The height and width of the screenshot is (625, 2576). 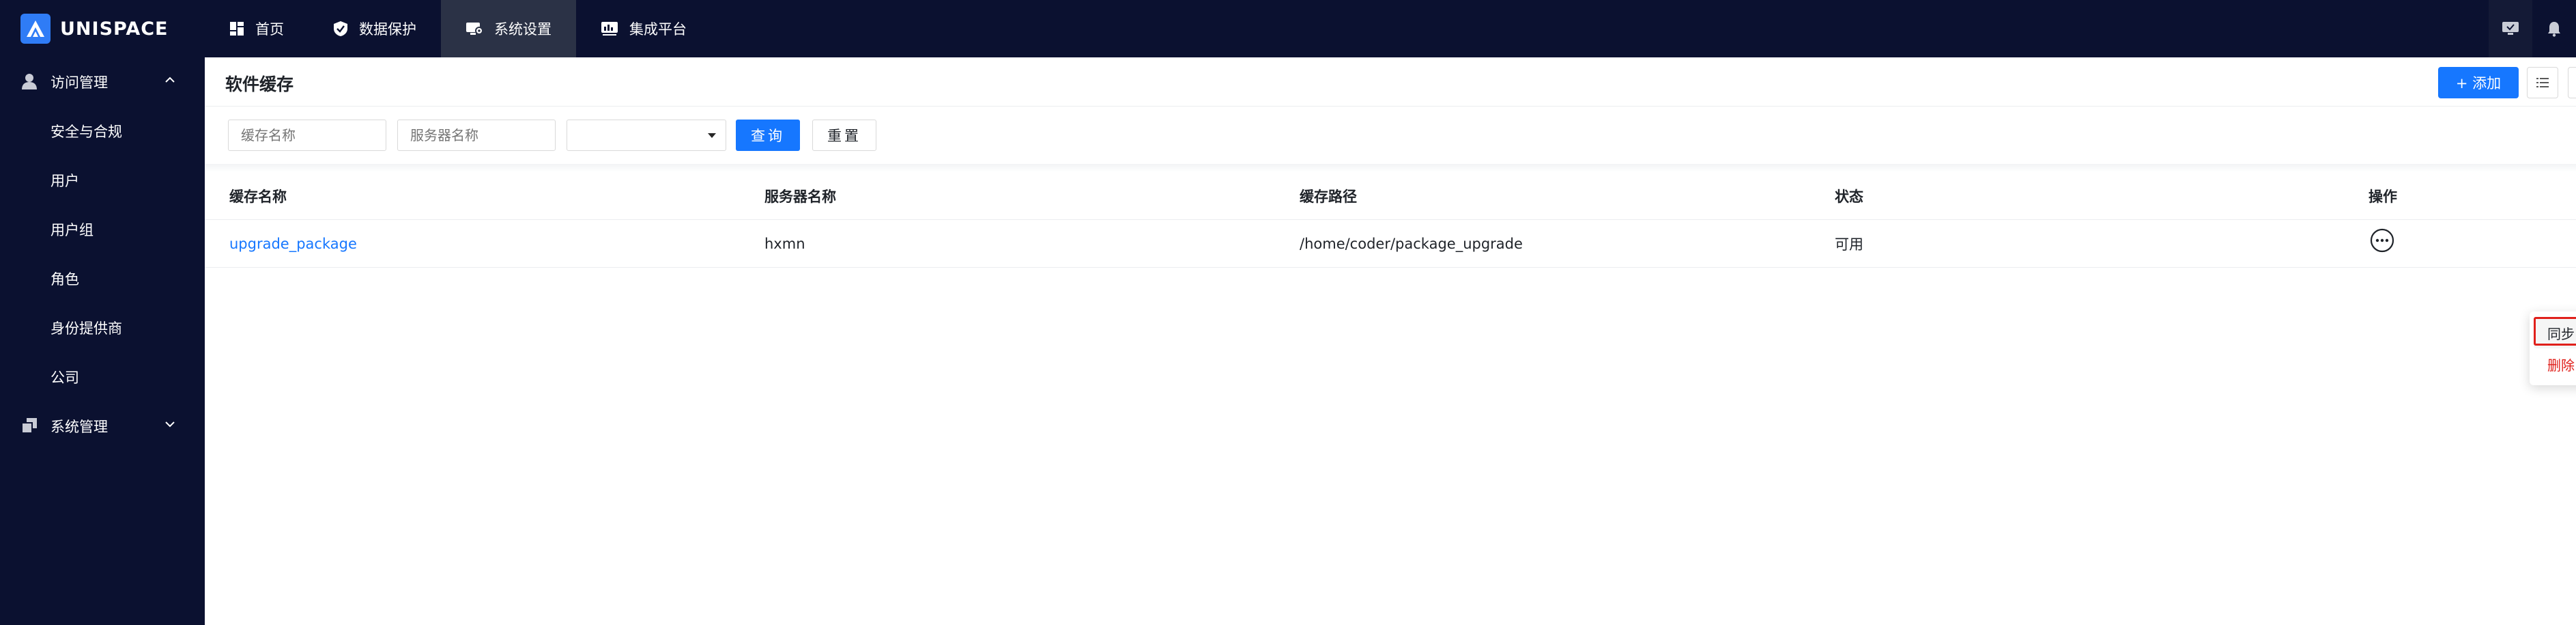 What do you see at coordinates (2555, 331) in the screenshot?
I see `highlight-box` at bounding box center [2555, 331].